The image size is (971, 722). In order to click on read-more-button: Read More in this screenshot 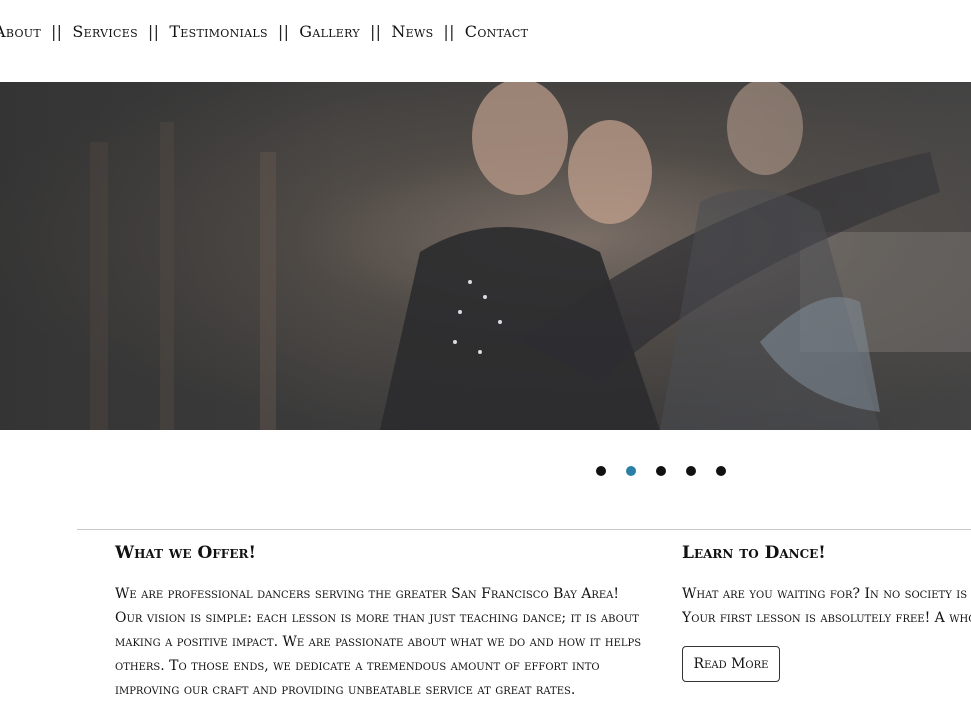, I will do `click(731, 664)`.